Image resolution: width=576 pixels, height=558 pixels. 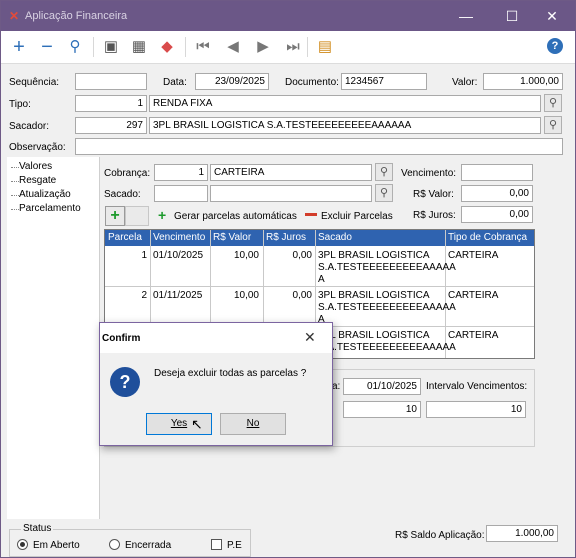 I want to click on primeiro-vencimento-field: 01/10/2025, so click(x=382, y=386).